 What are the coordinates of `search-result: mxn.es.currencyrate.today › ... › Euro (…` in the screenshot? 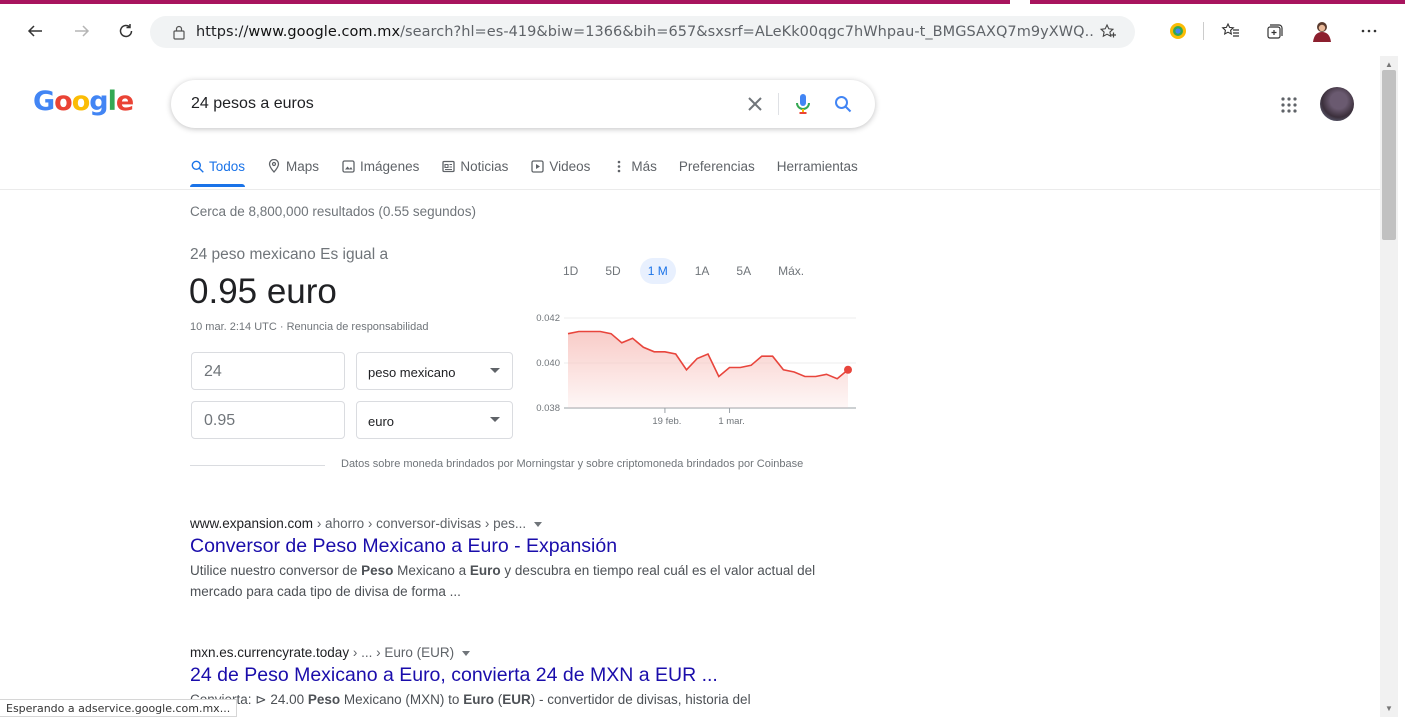 It's located at (510, 677).